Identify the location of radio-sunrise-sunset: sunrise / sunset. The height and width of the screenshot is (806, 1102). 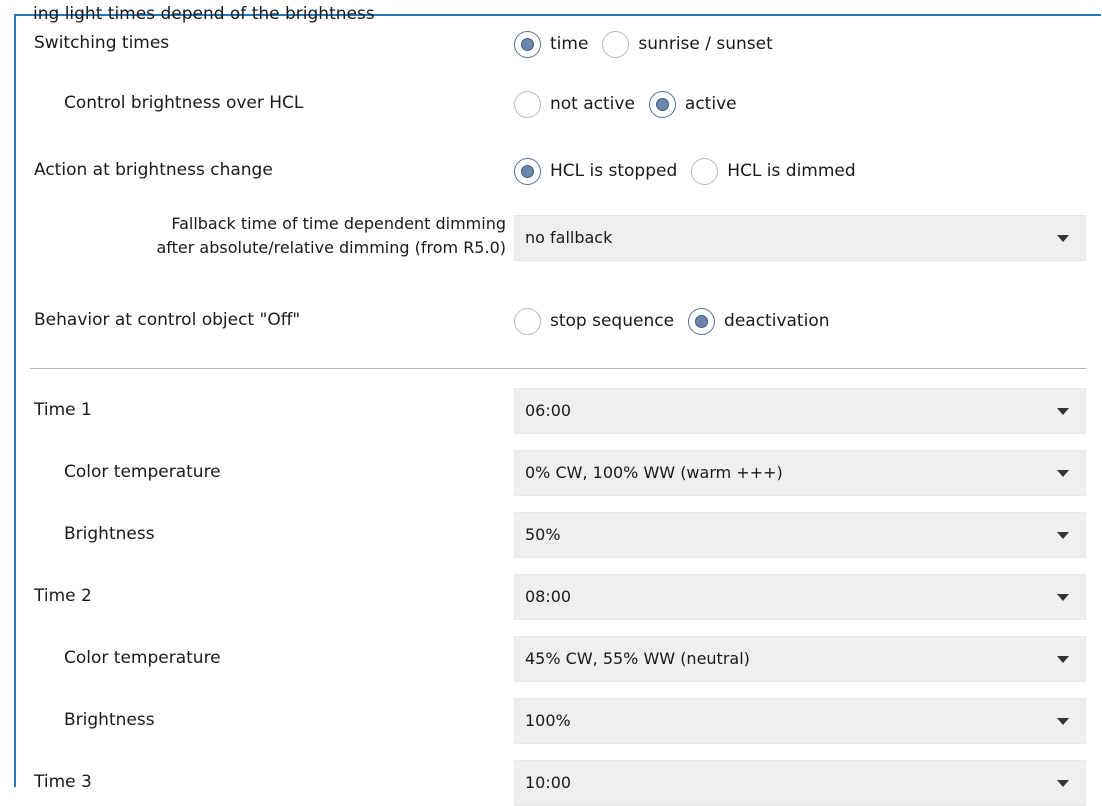
(687, 44).